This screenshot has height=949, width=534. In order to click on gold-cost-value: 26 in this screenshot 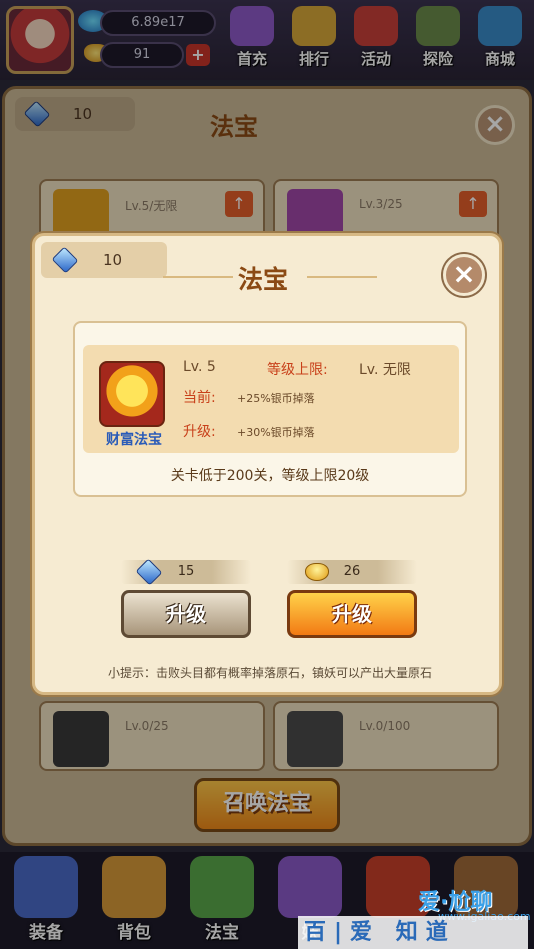, I will do `click(352, 571)`.